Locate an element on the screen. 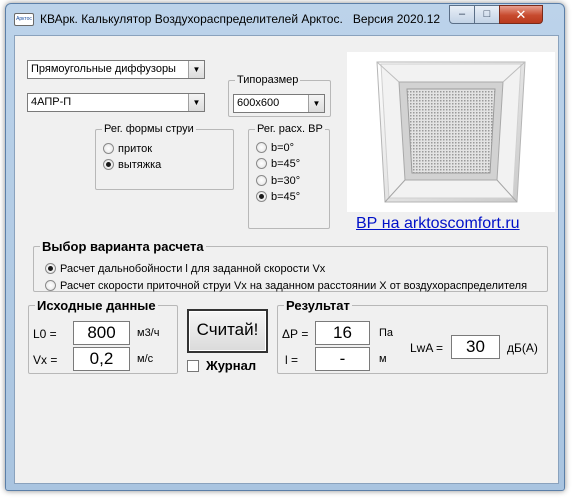  jet-shape-exhaust-radio: вытяжка is located at coordinates (132, 165).